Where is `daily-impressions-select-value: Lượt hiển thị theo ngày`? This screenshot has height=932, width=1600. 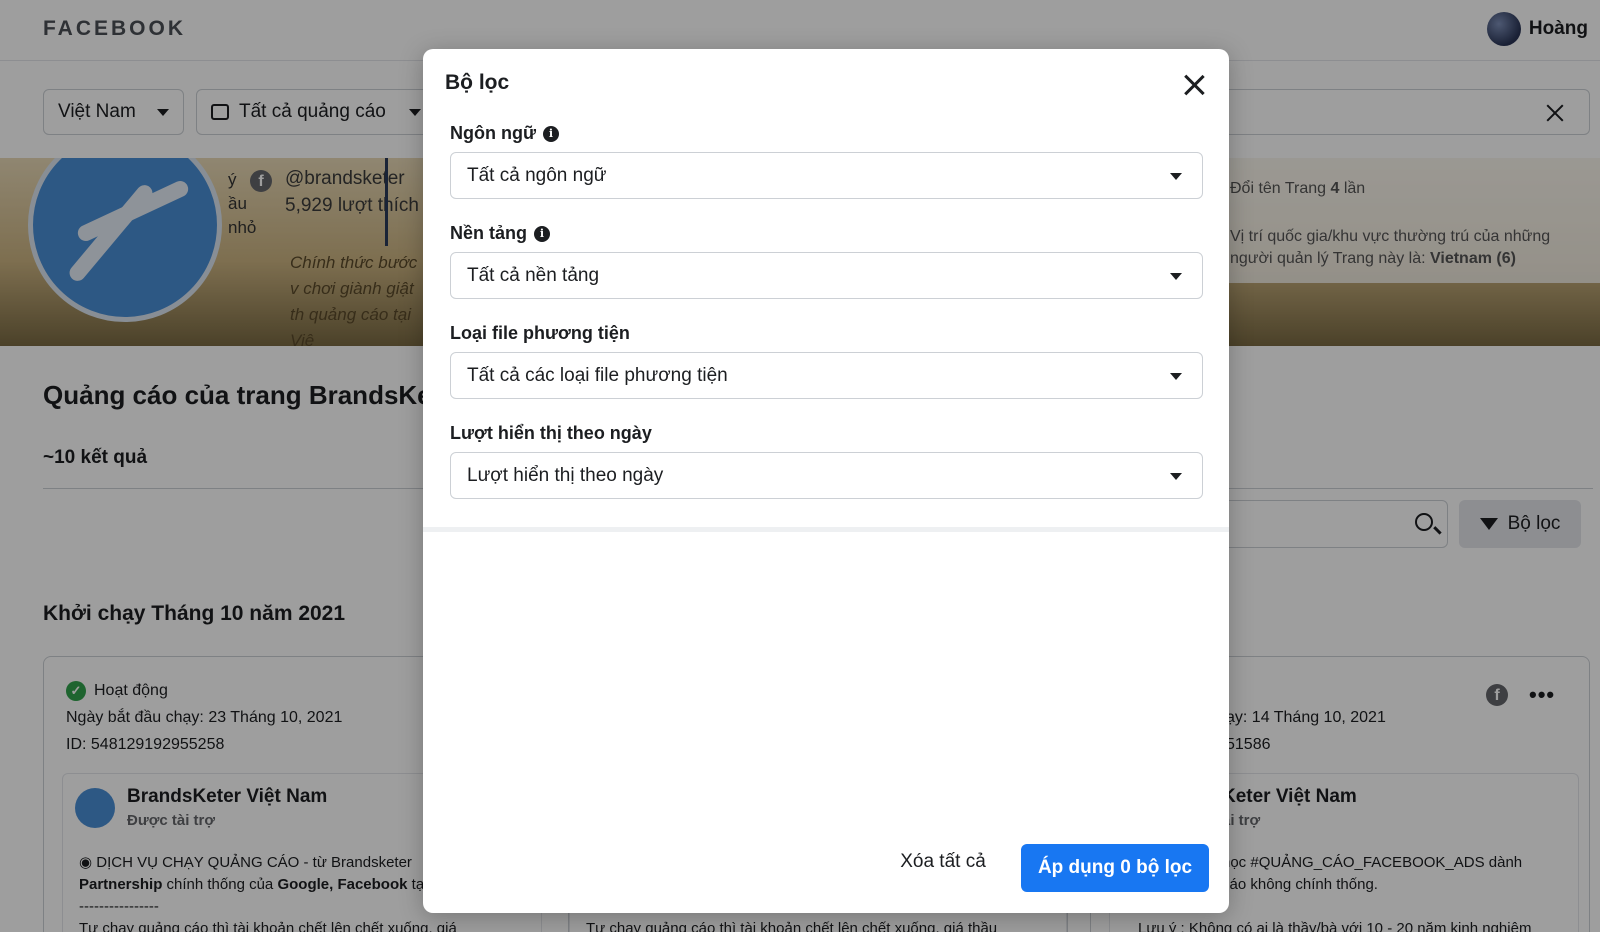 daily-impressions-select-value: Lượt hiển thị theo ngày is located at coordinates (565, 475).